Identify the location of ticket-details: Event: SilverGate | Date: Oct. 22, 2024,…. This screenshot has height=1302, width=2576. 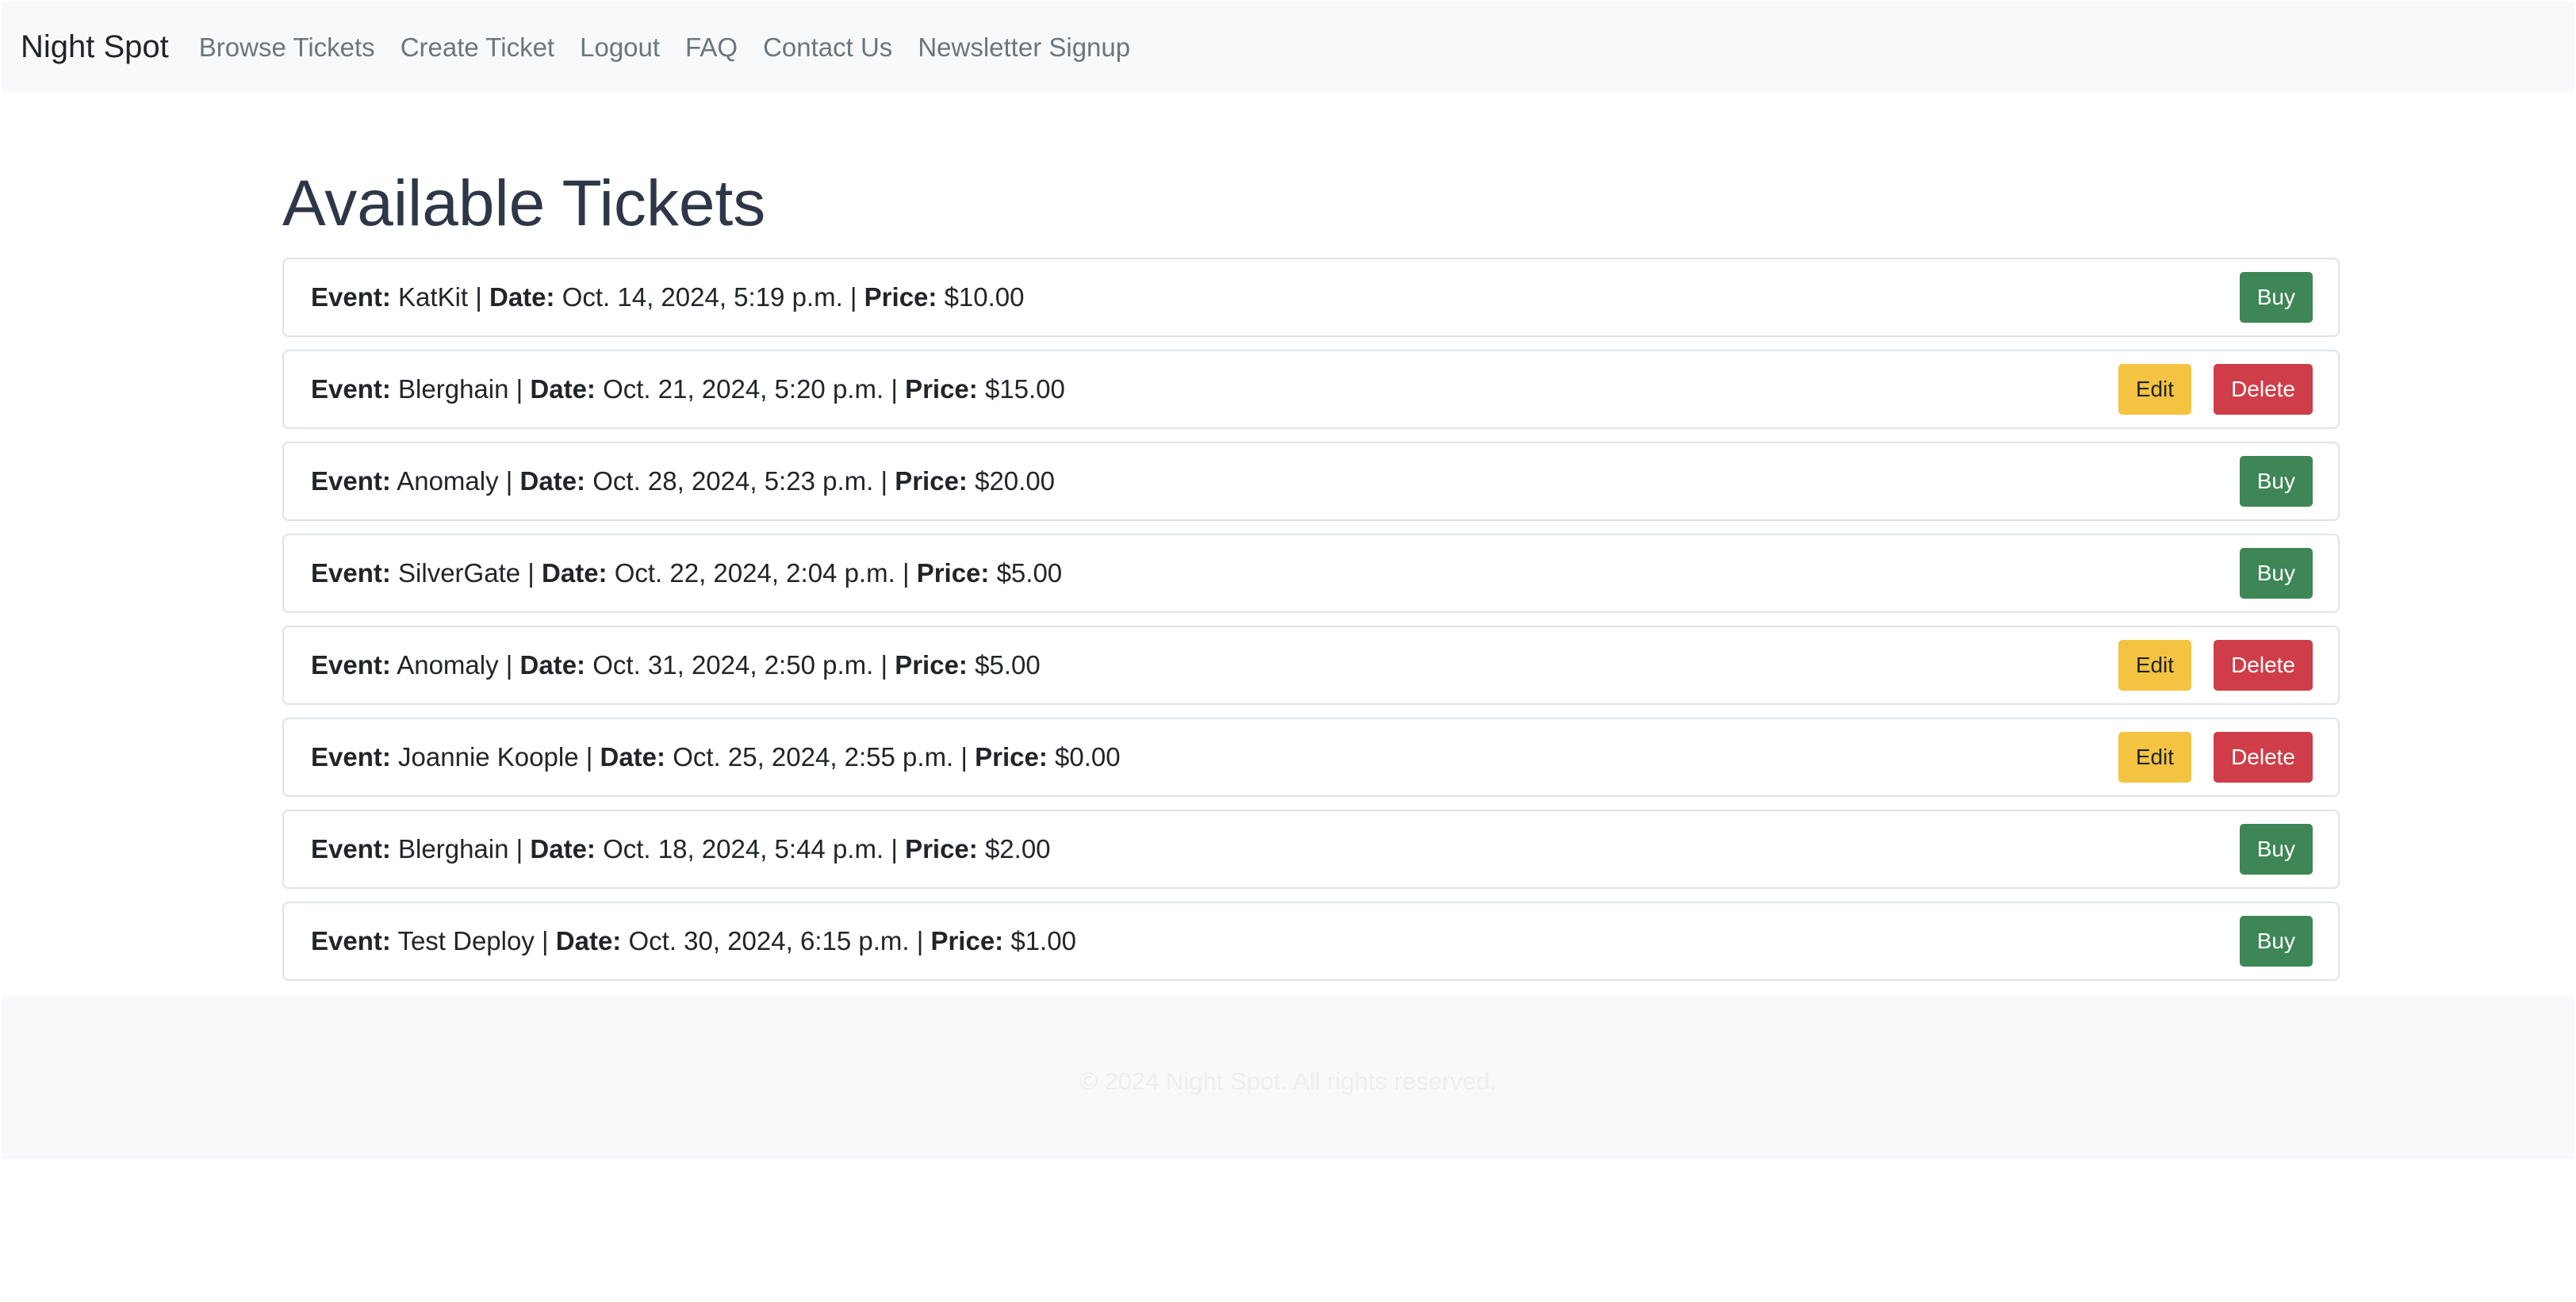
(686, 573).